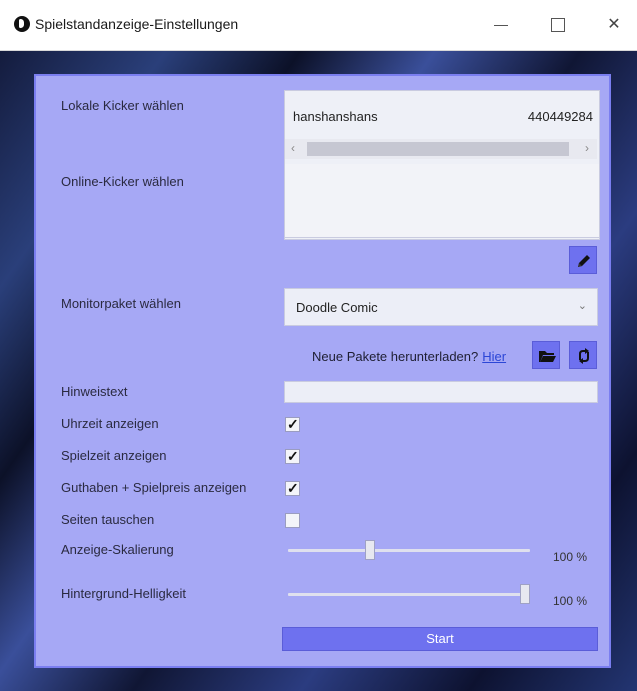  What do you see at coordinates (501, 25) in the screenshot?
I see `minimize-button` at bounding box center [501, 25].